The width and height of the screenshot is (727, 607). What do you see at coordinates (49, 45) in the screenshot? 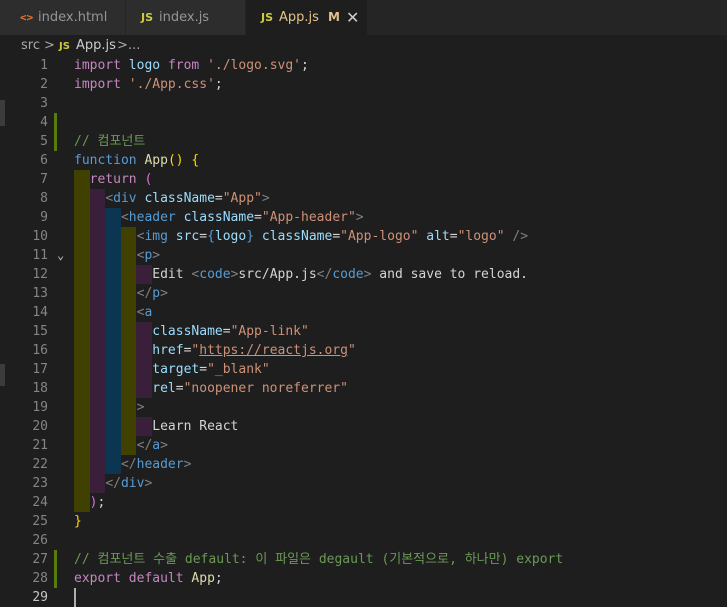
I see `chevron-right-icon: >` at bounding box center [49, 45].